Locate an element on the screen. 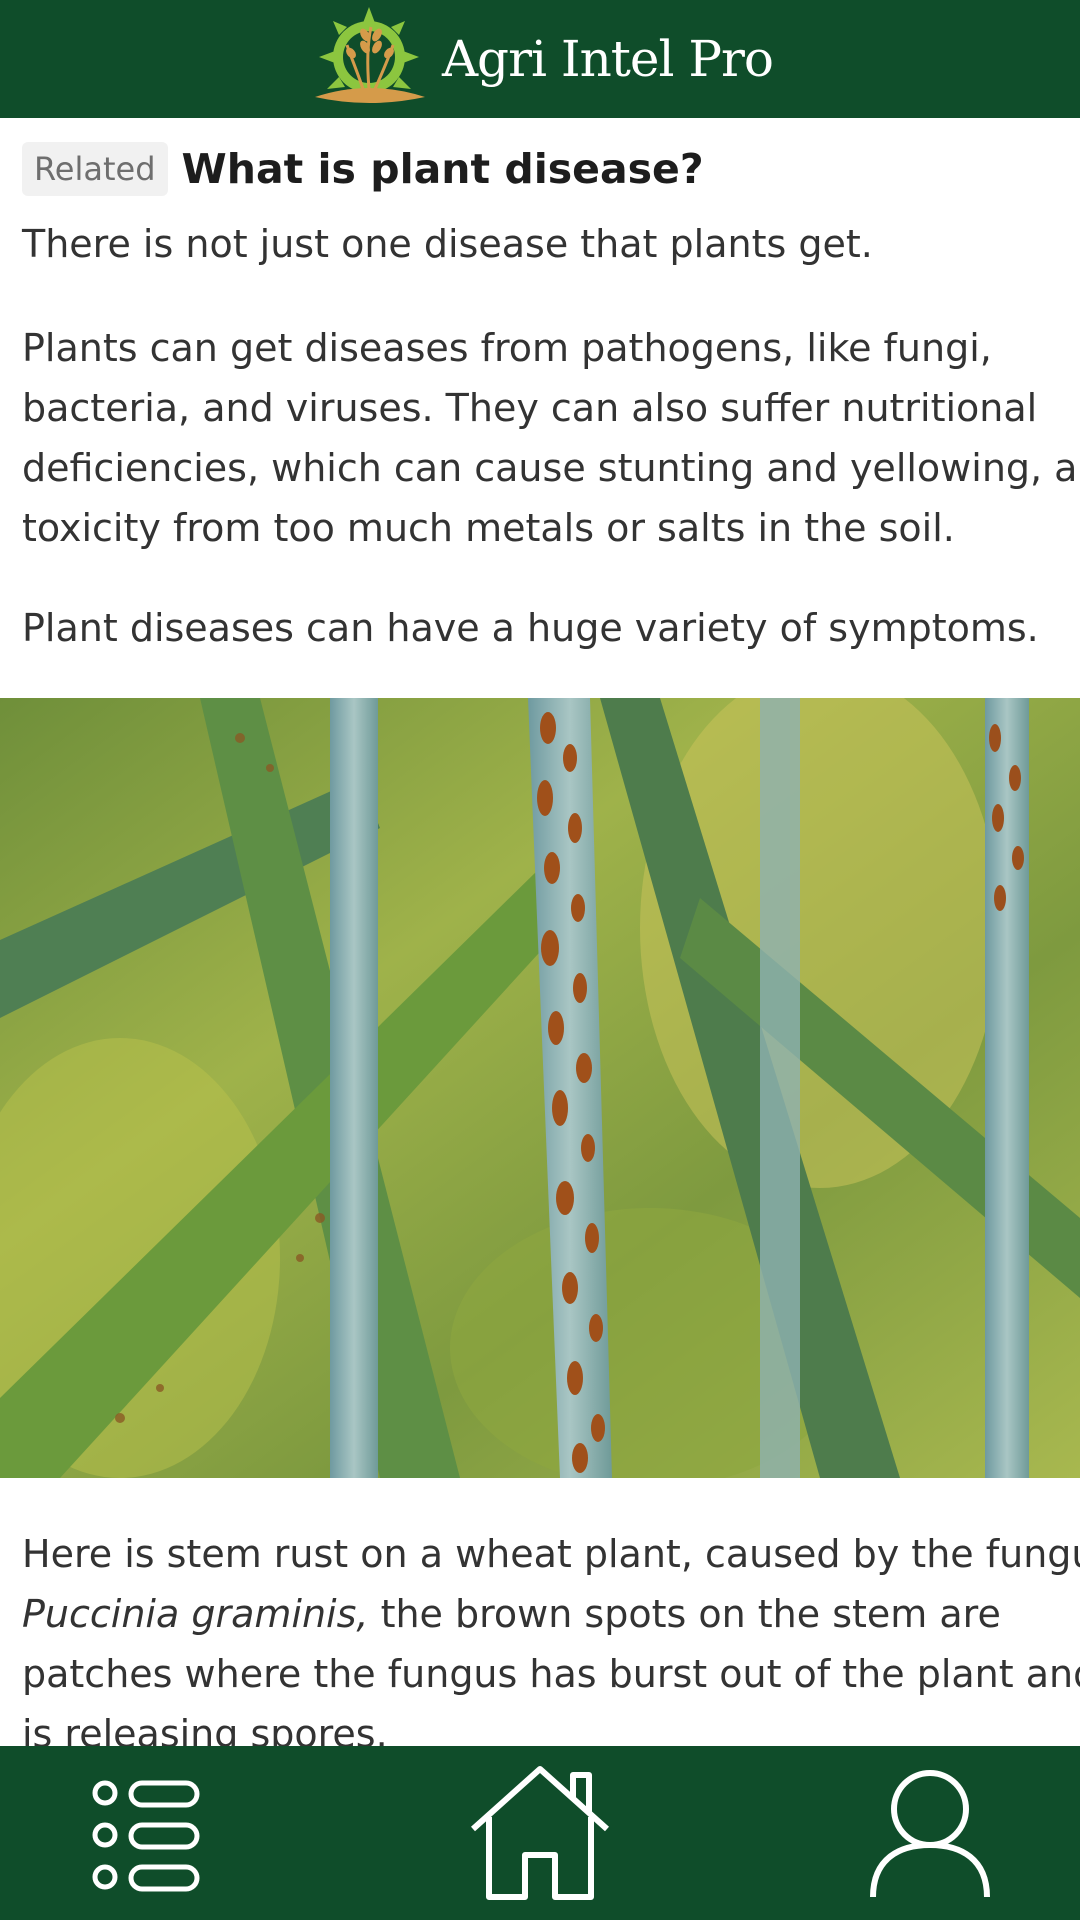 The height and width of the screenshot is (1920, 1080). bottom-nav is located at coordinates (540, 1833).